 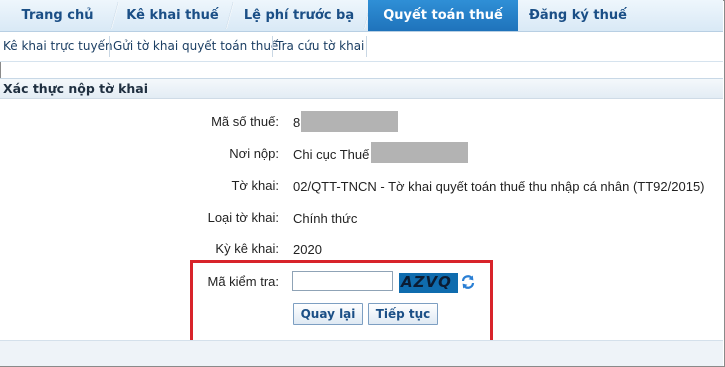 What do you see at coordinates (325, 218) in the screenshot?
I see `declaration-type-value: Chính thức` at bounding box center [325, 218].